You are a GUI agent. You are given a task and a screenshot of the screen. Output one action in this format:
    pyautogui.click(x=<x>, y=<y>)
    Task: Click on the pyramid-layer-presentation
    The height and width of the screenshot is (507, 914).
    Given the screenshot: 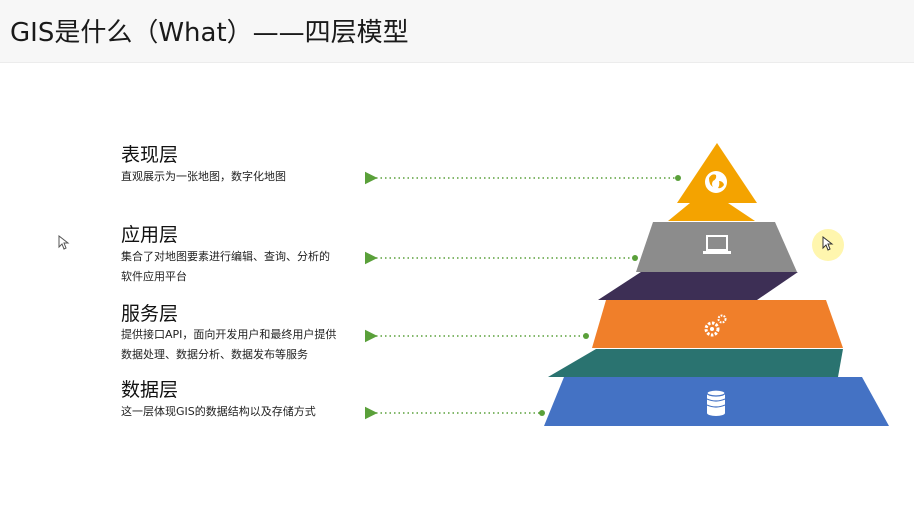 What is the action you would take?
    pyautogui.click(x=717, y=173)
    